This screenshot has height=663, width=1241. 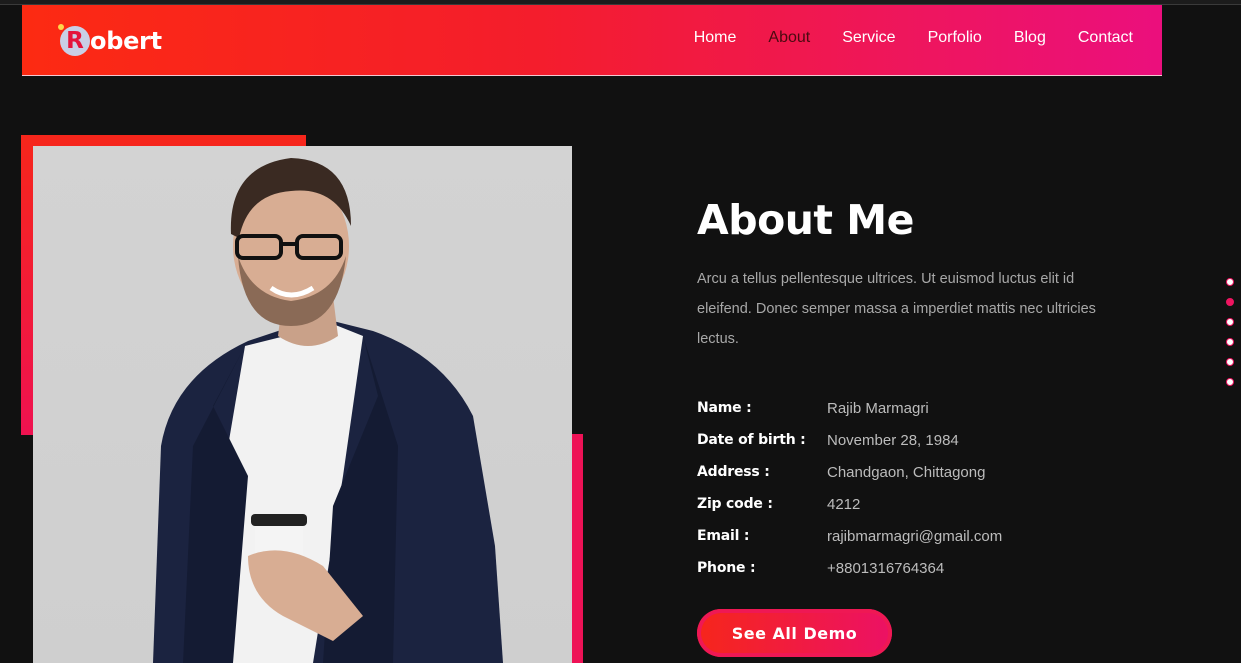 What do you see at coordinates (907, 504) in the screenshot?
I see `info-row-zip-code: Zip code : 4212` at bounding box center [907, 504].